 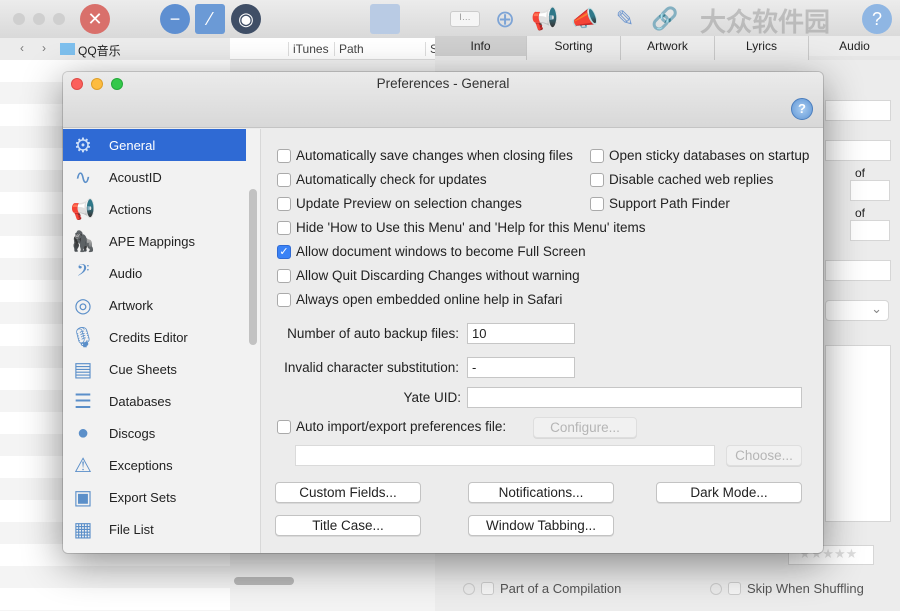 I want to click on open-folder-icon: ⁄, so click(x=210, y=19).